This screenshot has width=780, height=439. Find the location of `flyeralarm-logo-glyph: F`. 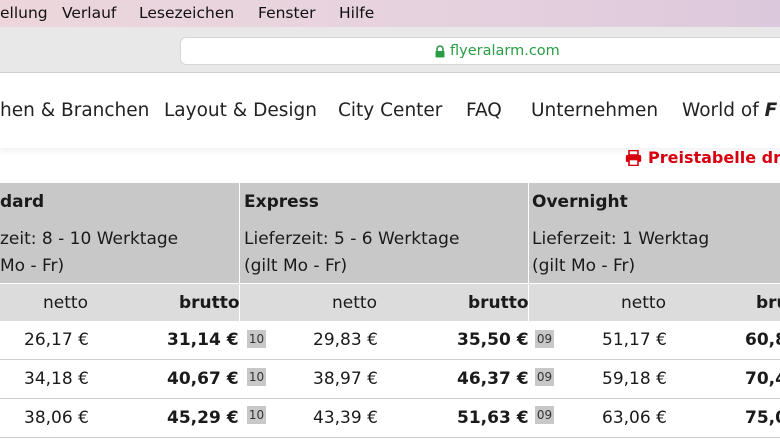

flyeralarm-logo-glyph: F is located at coordinates (771, 110).